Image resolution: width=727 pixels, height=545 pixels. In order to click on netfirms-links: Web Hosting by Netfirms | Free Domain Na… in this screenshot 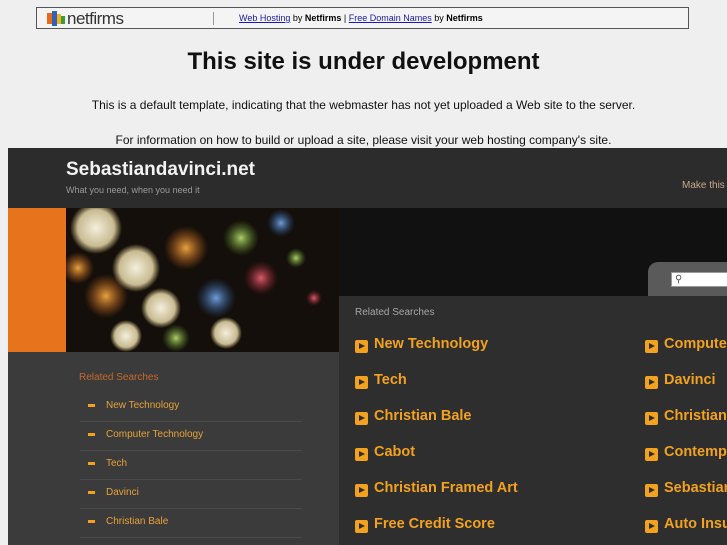, I will do `click(361, 18)`.